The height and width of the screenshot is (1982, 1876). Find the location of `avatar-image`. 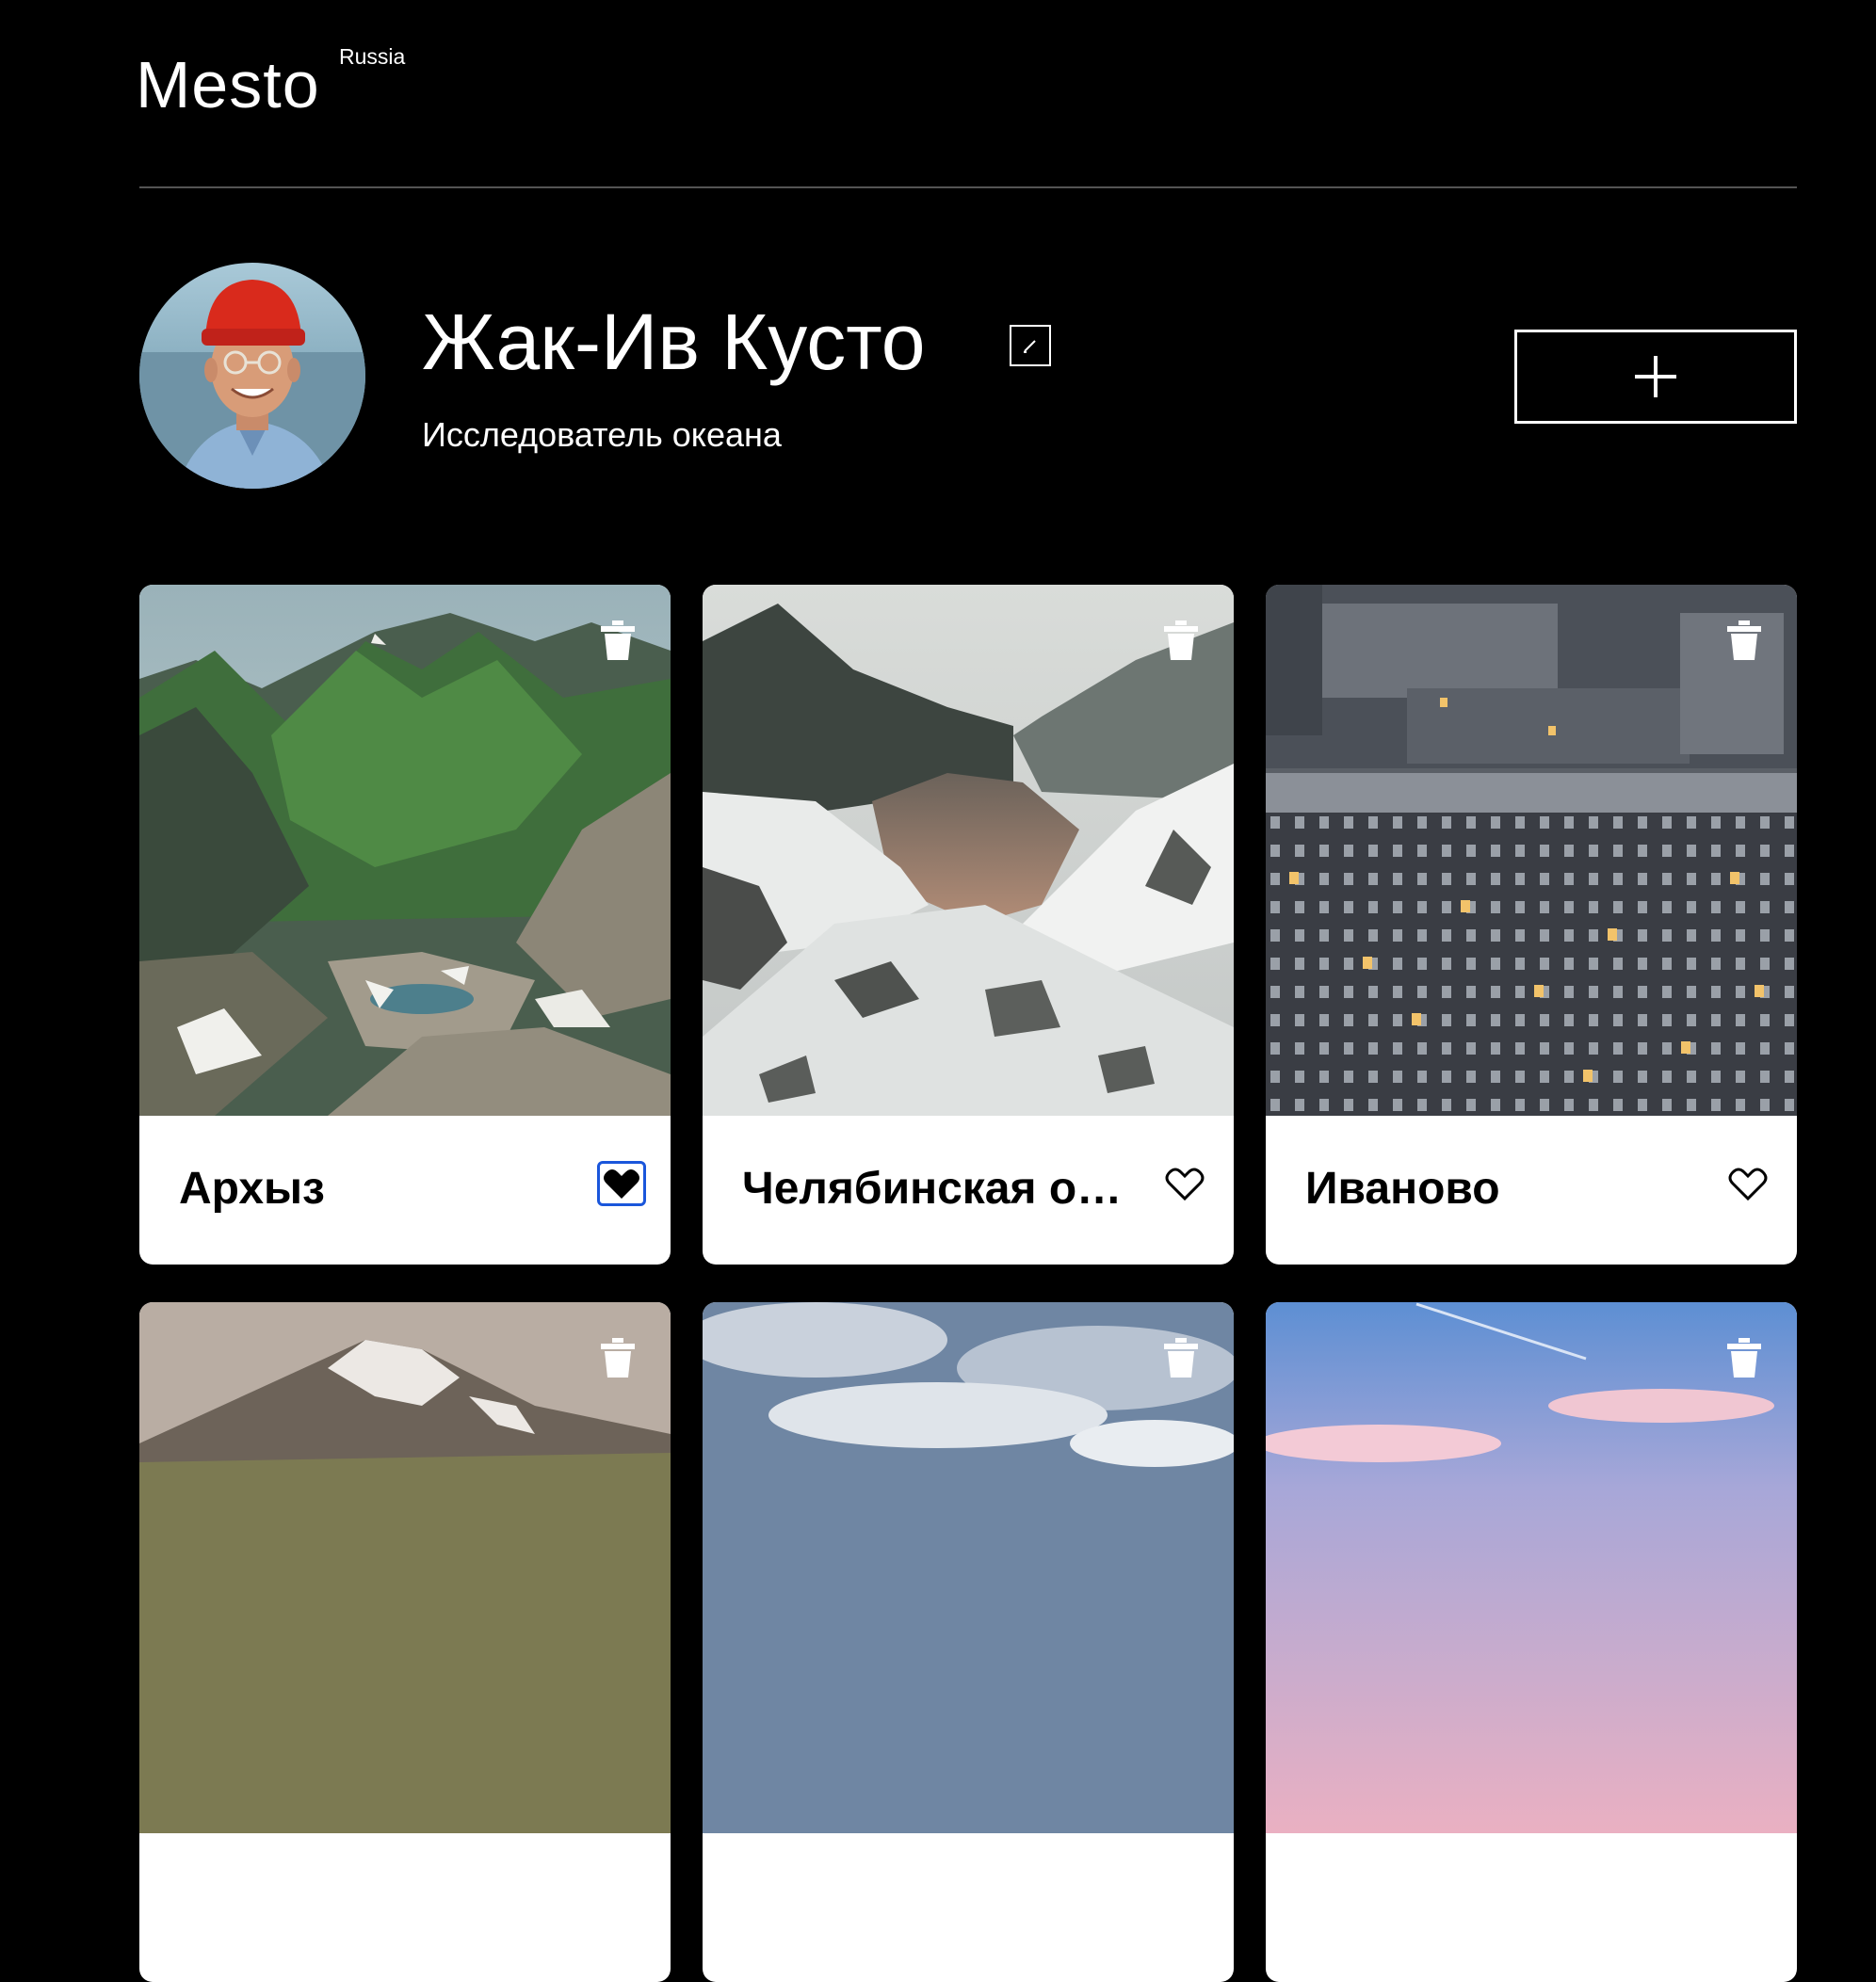

avatar-image is located at coordinates (252, 376).